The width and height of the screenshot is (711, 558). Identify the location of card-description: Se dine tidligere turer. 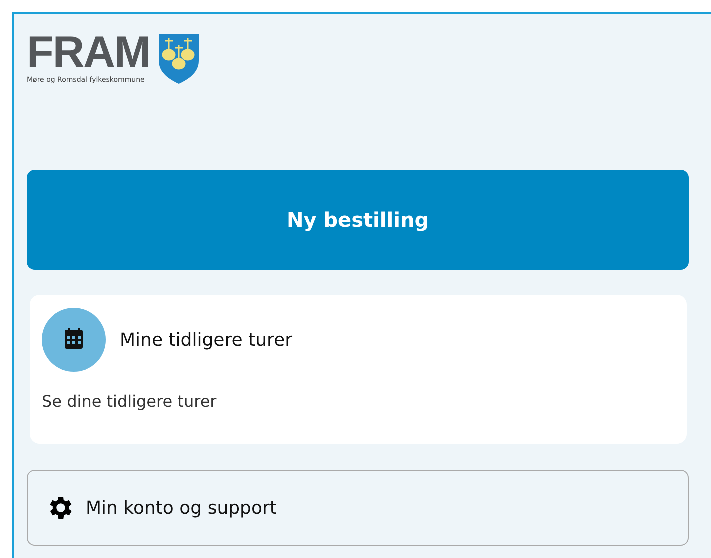
(130, 401).